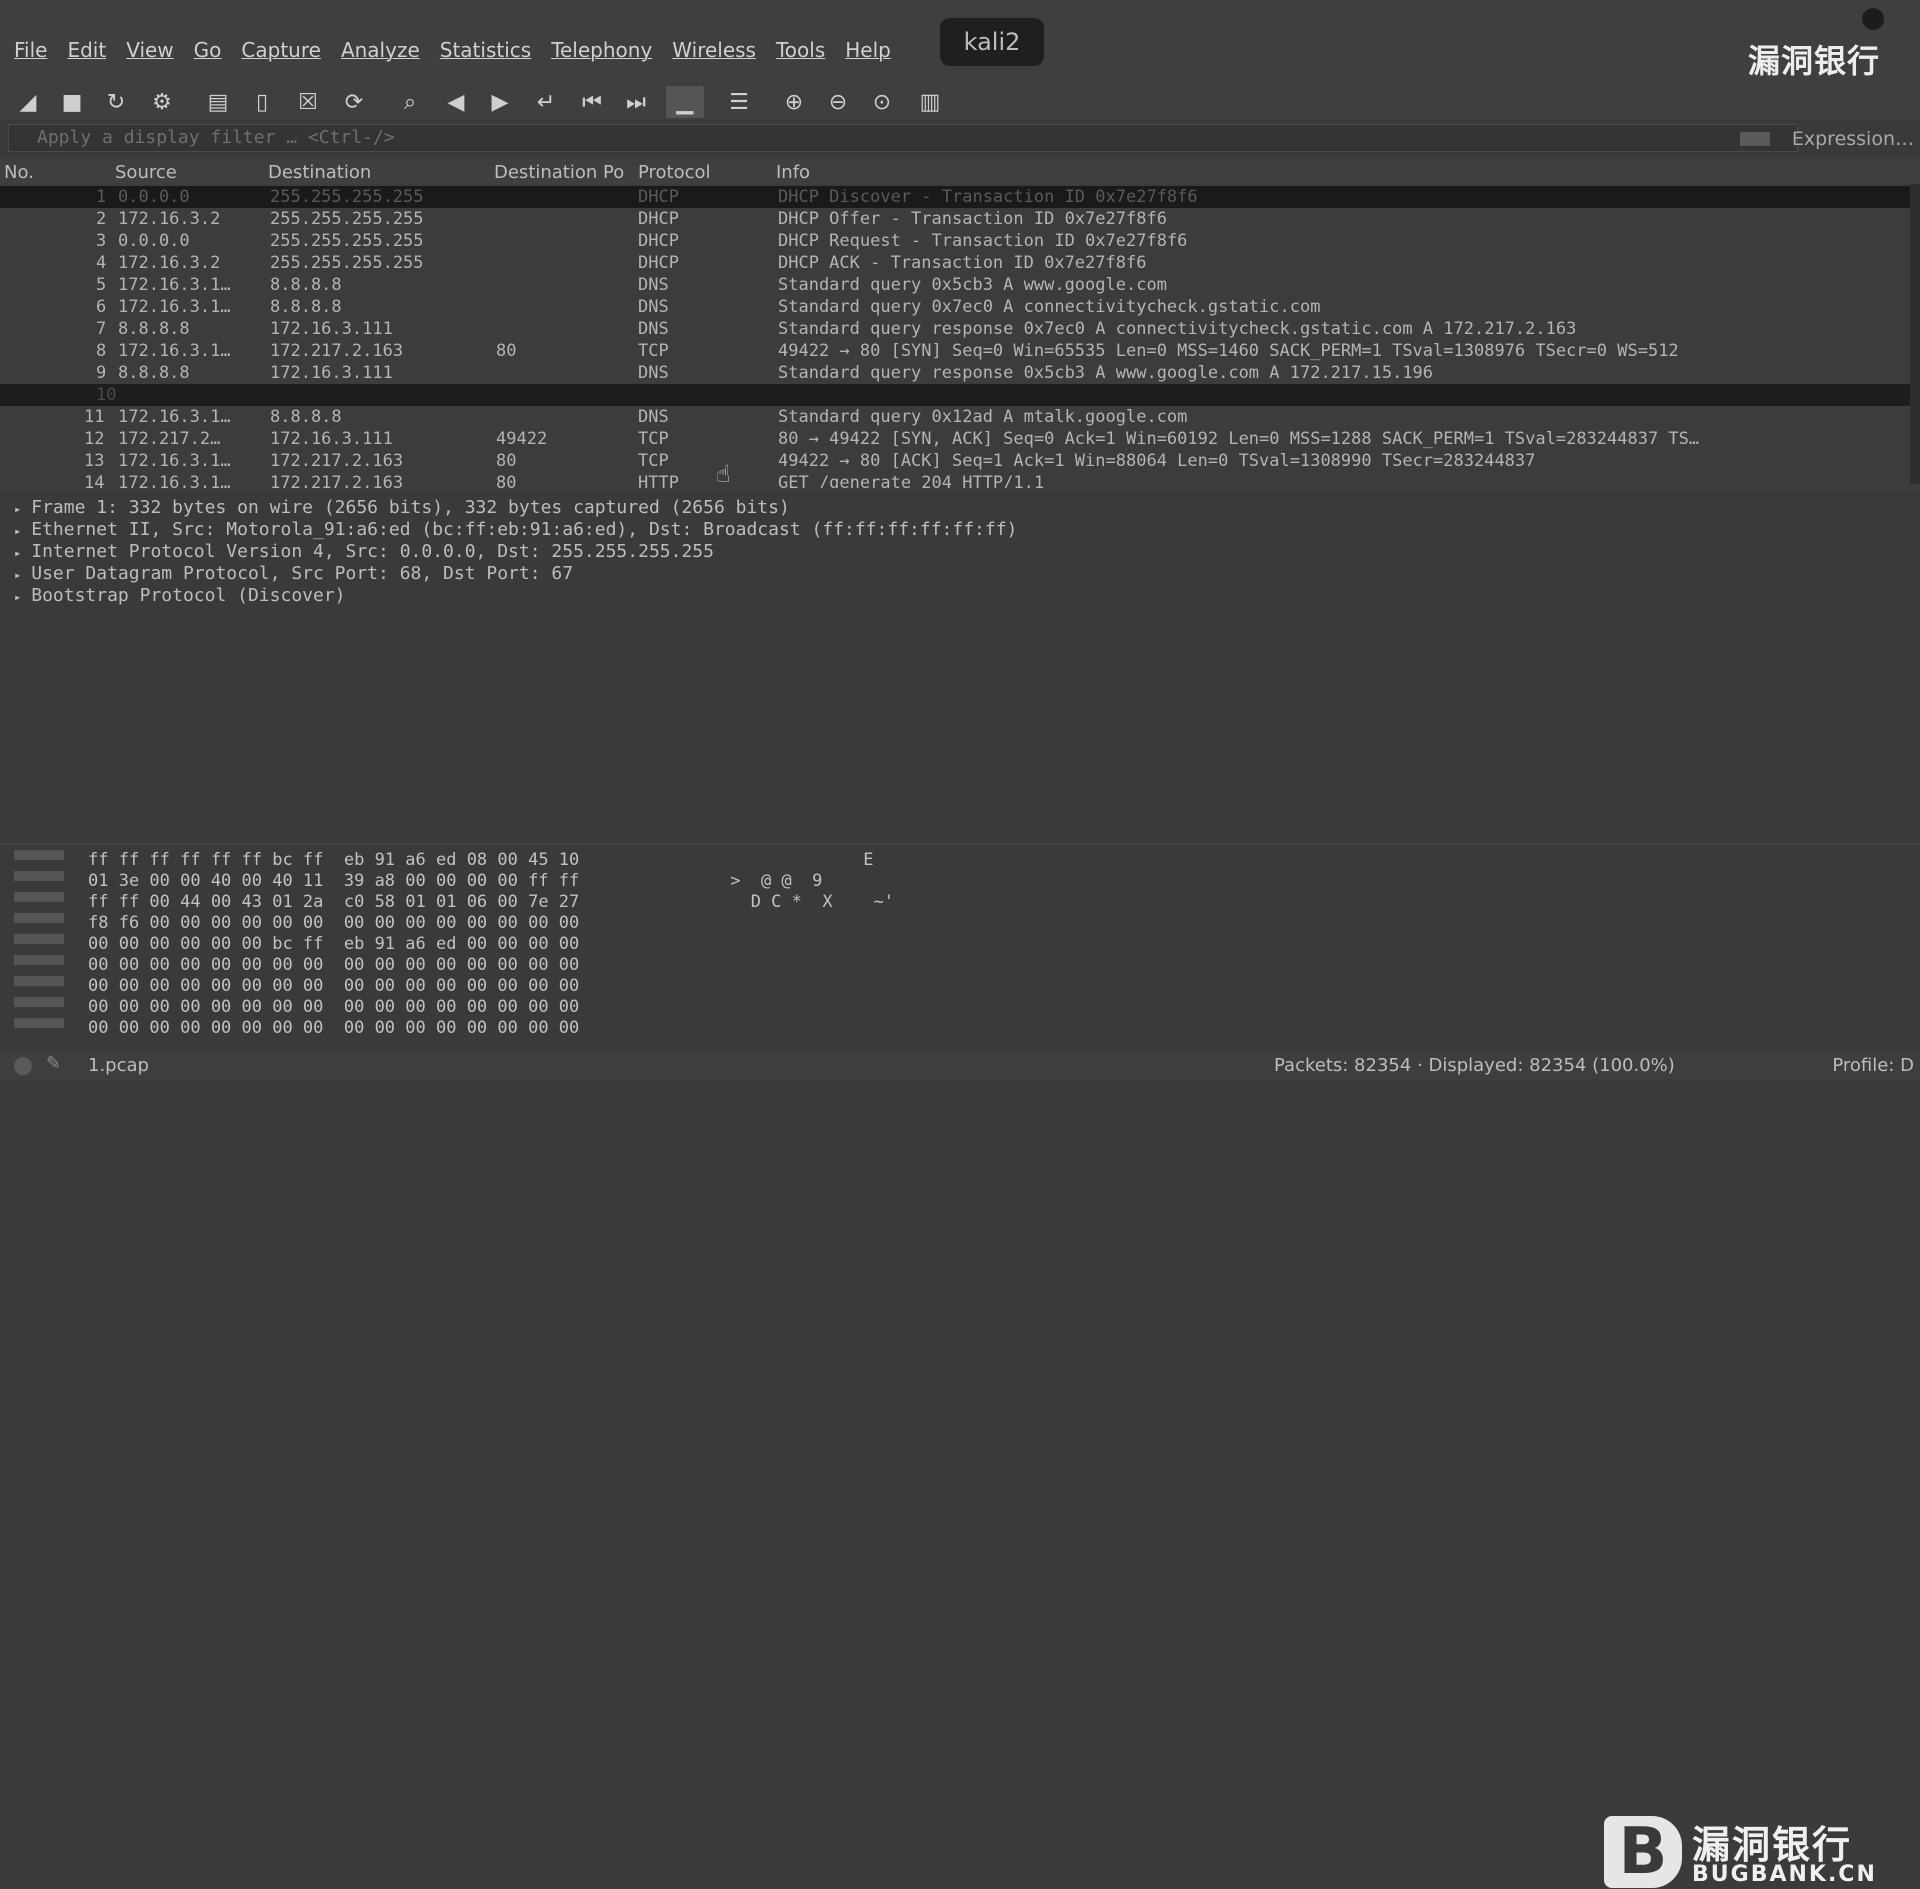 Image resolution: width=1920 pixels, height=1889 pixels. I want to click on window-control-icon, so click(1873, 19).